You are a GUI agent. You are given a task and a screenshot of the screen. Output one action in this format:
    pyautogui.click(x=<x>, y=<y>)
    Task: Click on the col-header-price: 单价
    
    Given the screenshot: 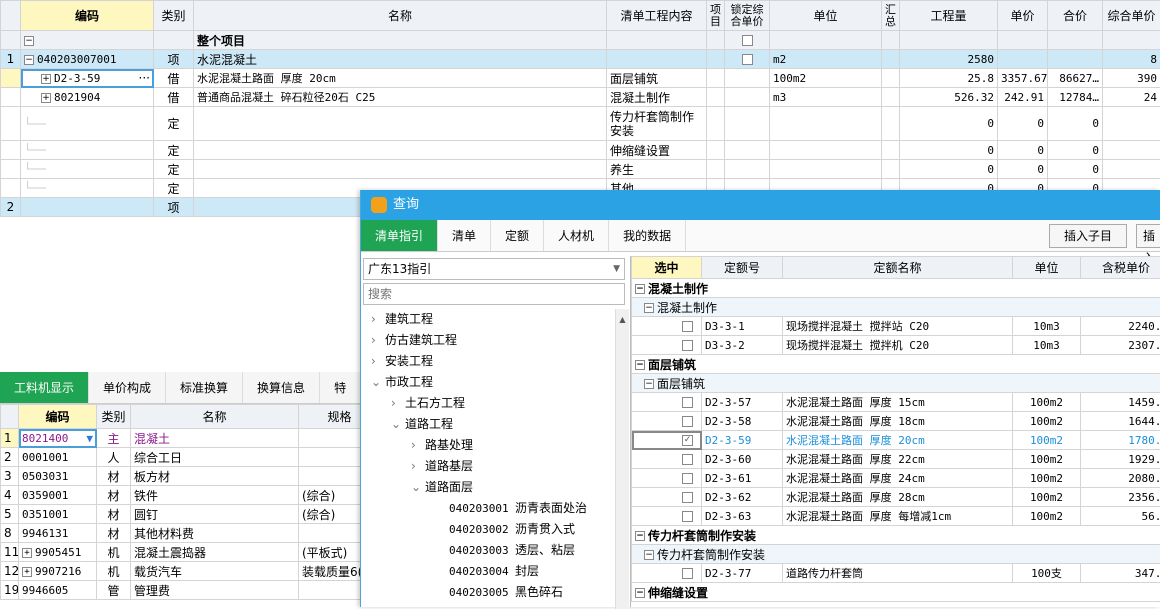 What is the action you would take?
    pyautogui.click(x=1023, y=16)
    